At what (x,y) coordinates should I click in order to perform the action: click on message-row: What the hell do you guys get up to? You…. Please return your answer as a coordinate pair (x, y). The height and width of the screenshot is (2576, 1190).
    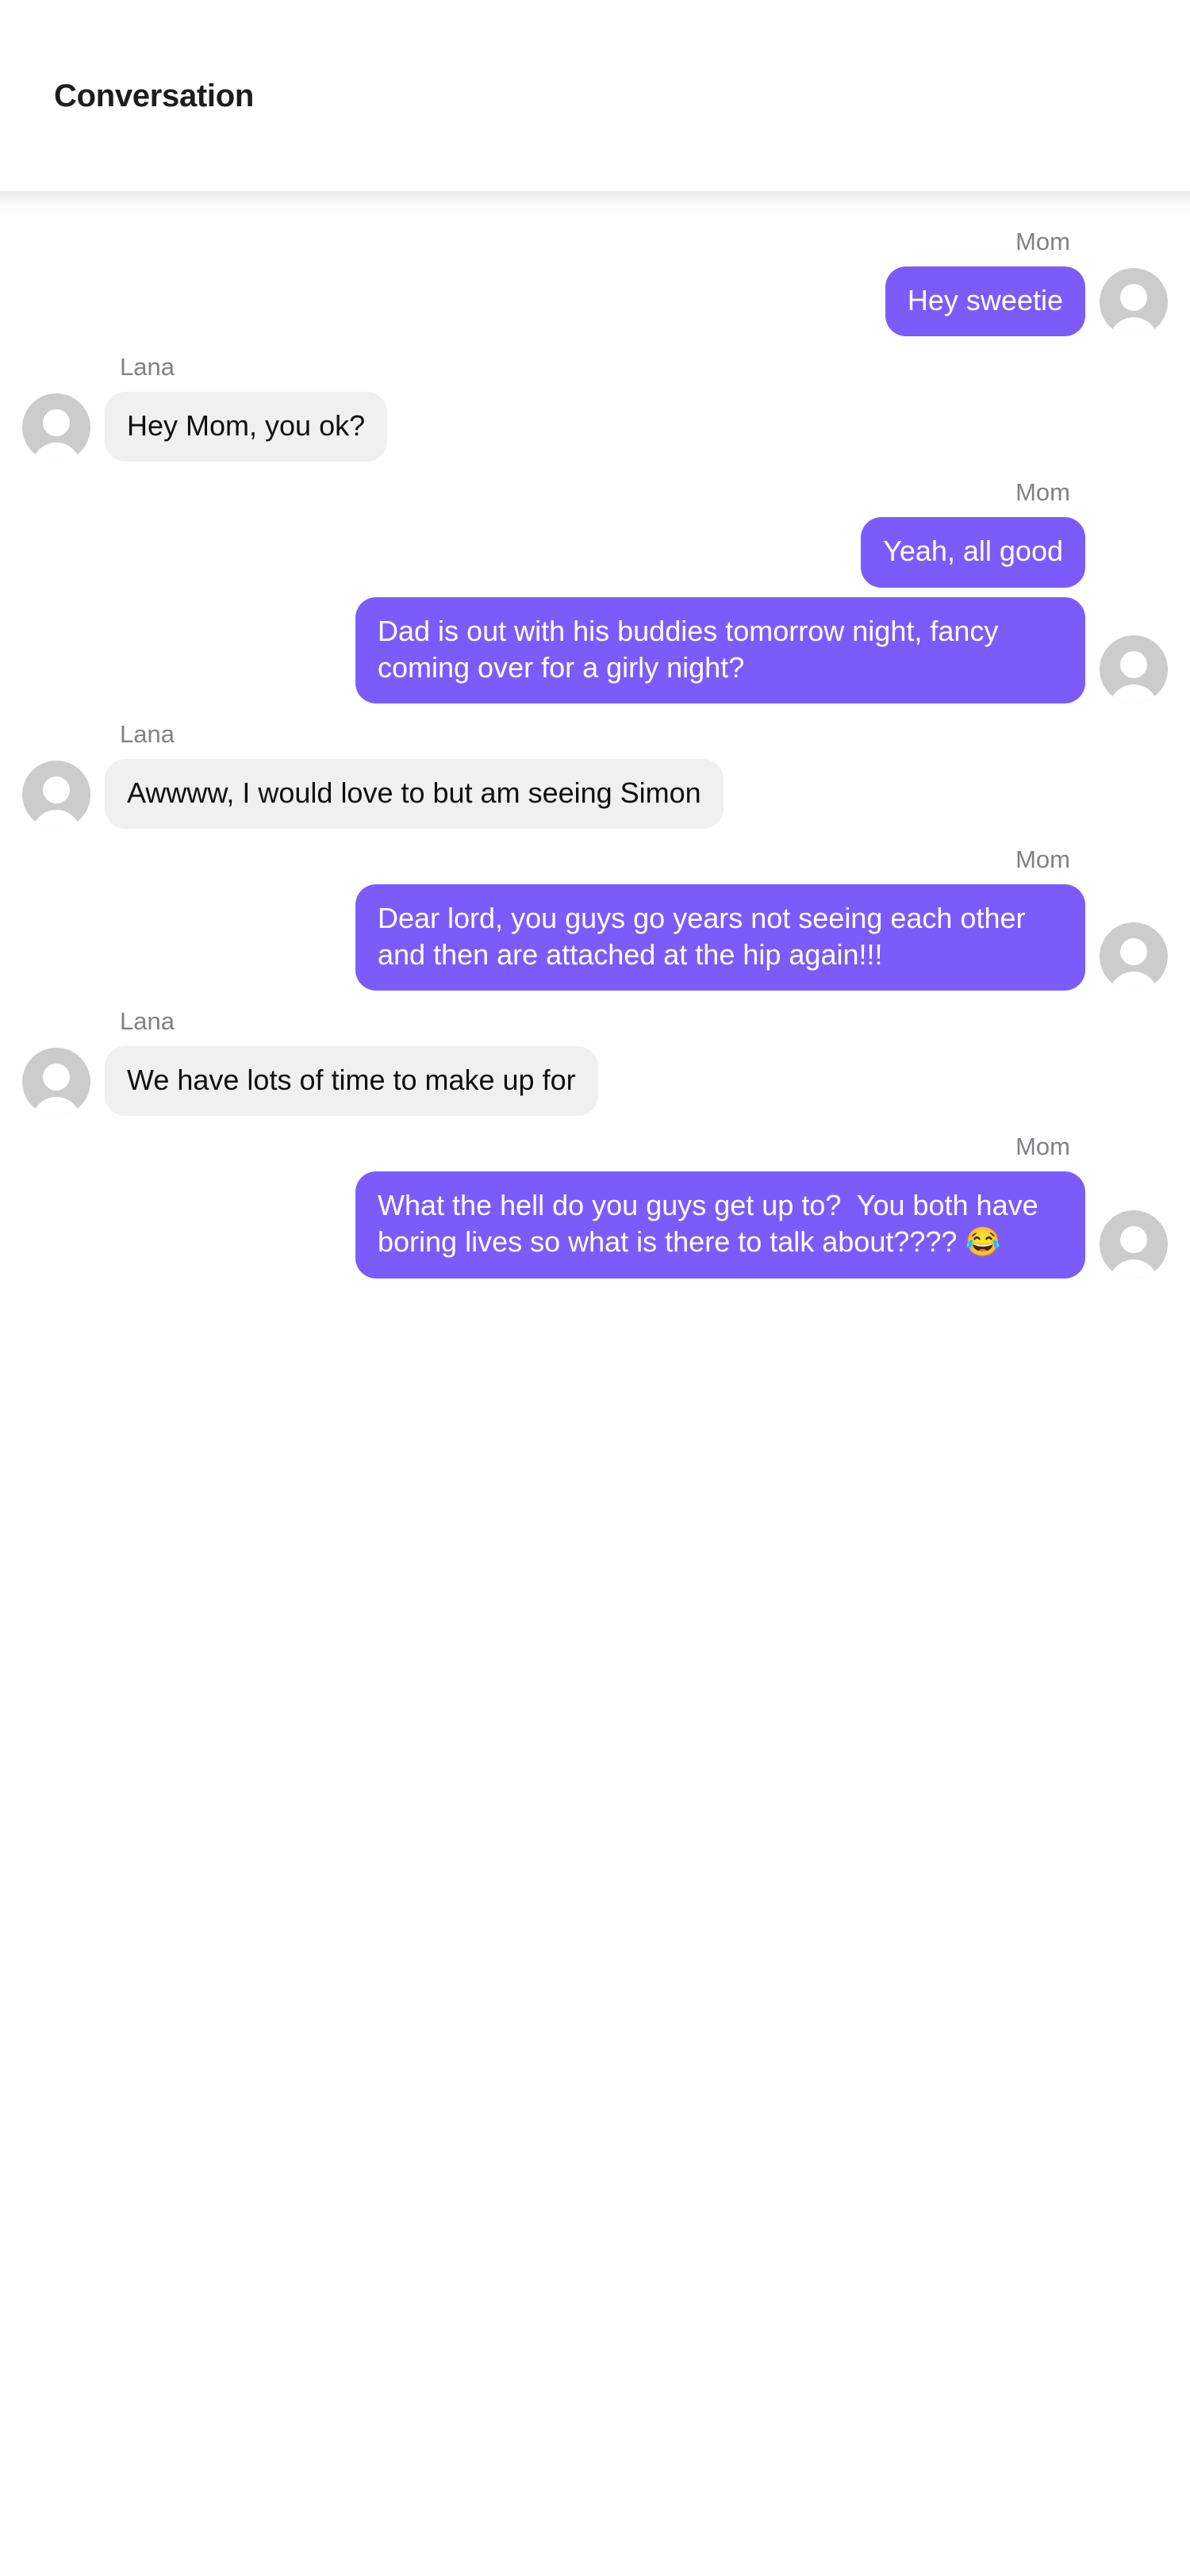
    Looking at the image, I should click on (761, 1225).